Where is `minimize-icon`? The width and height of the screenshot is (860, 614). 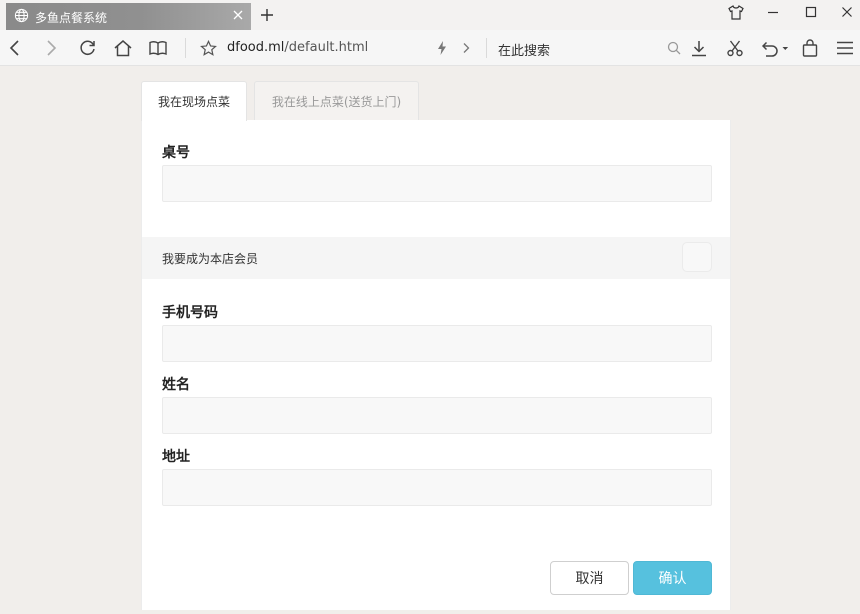 minimize-icon is located at coordinates (773, 12).